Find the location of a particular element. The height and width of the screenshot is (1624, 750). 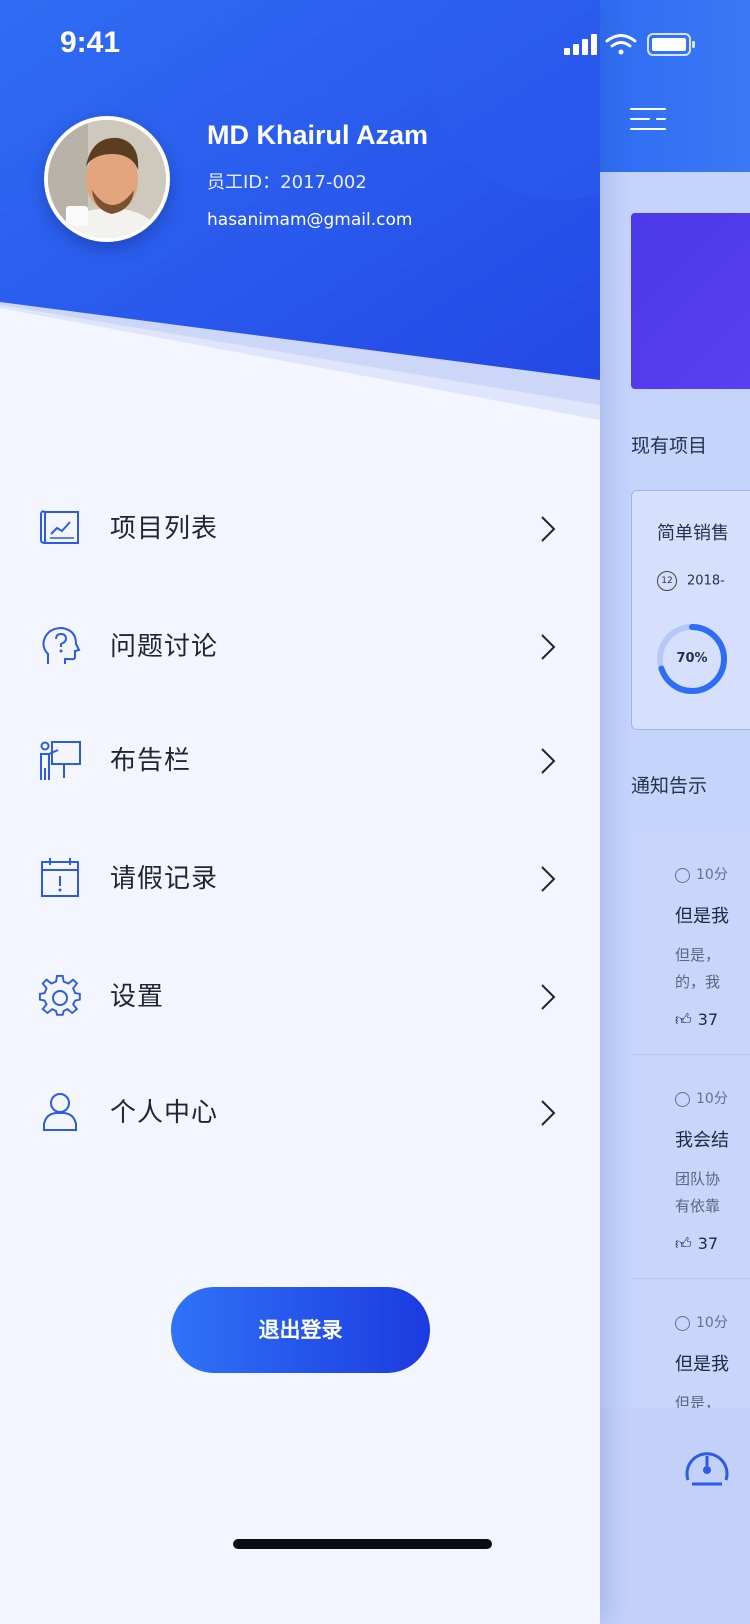

section-title-projects: 现有项目 is located at coordinates (669, 446).